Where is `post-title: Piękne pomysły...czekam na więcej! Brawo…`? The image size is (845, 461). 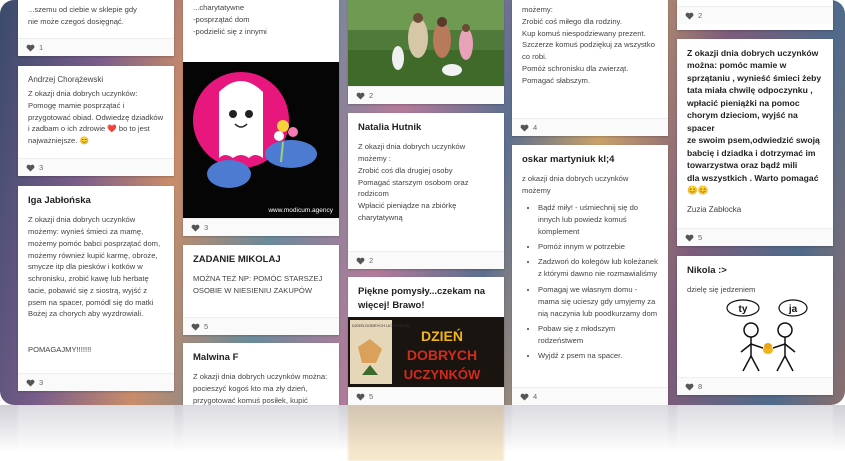
post-title: Piękne pomysły...czekam na więcej! Brawo… is located at coordinates (422, 299).